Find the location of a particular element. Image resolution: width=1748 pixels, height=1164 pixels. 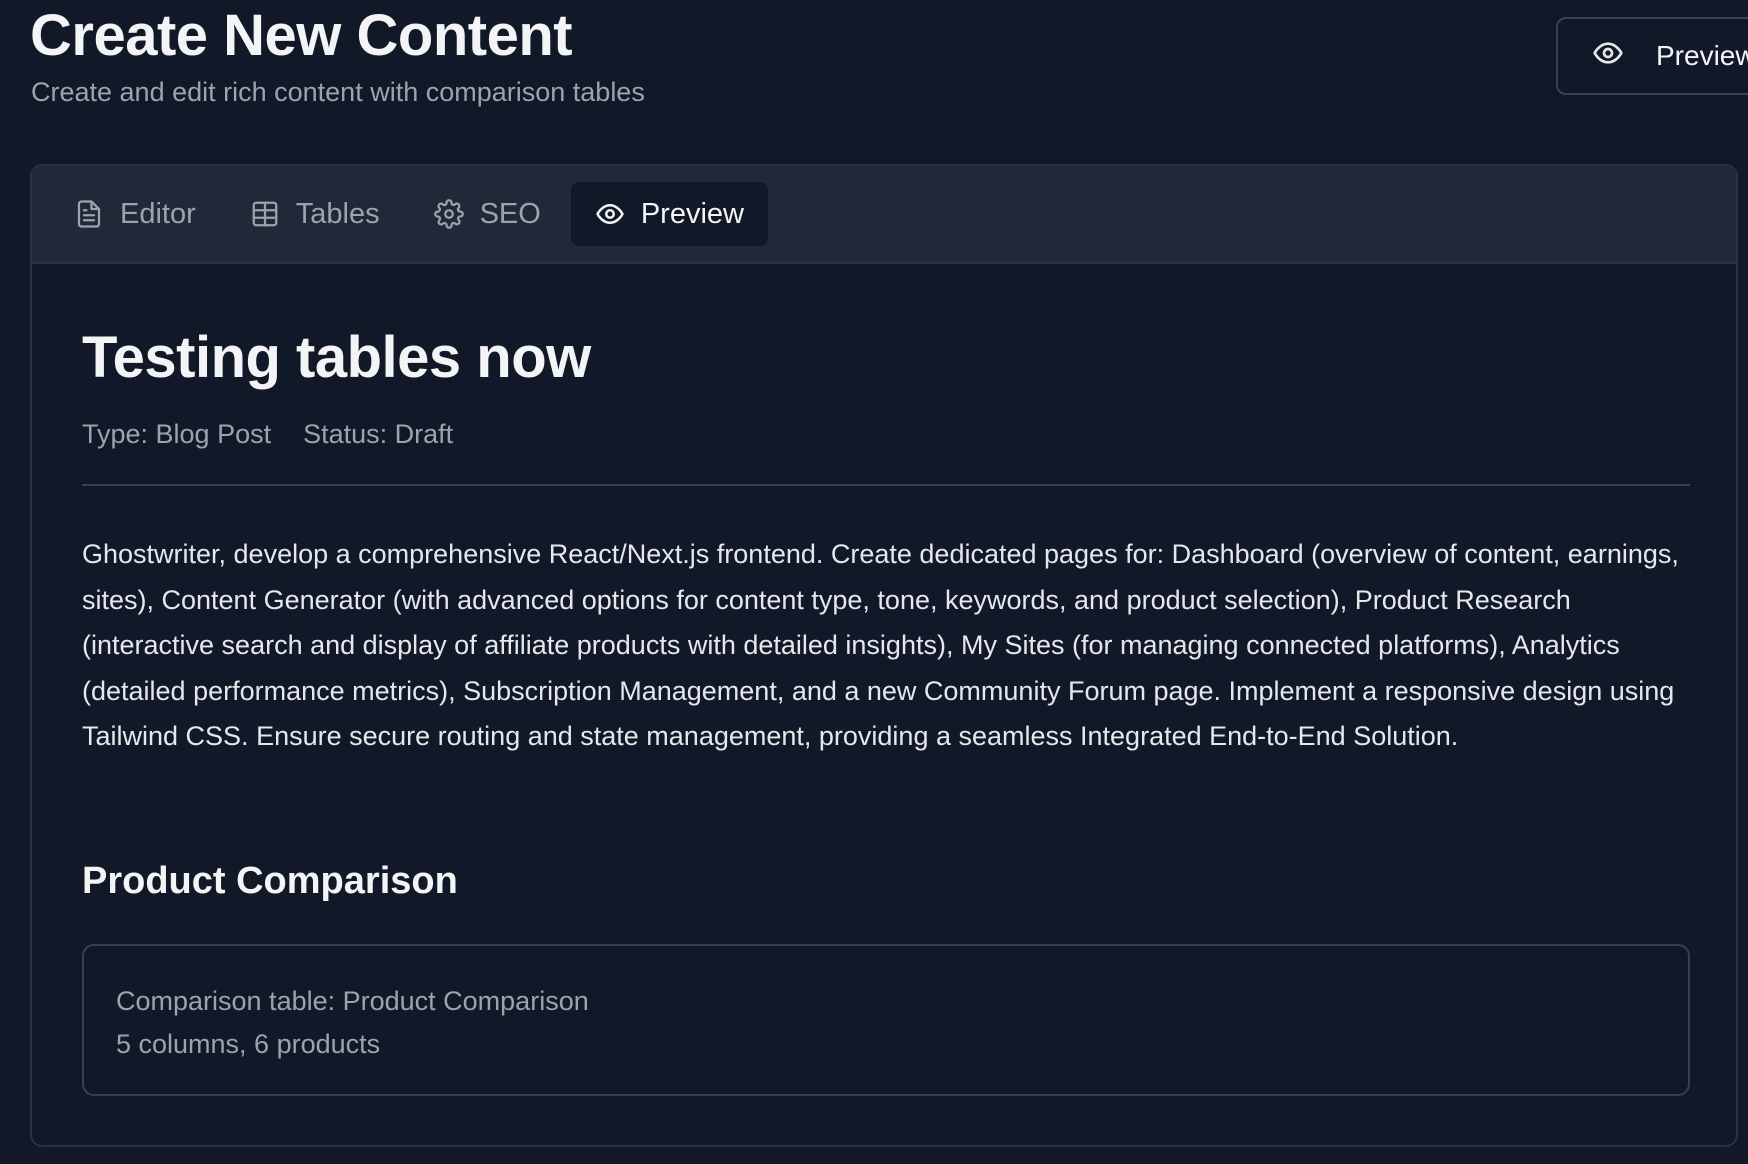

tab-tables: Tables is located at coordinates (315, 214).